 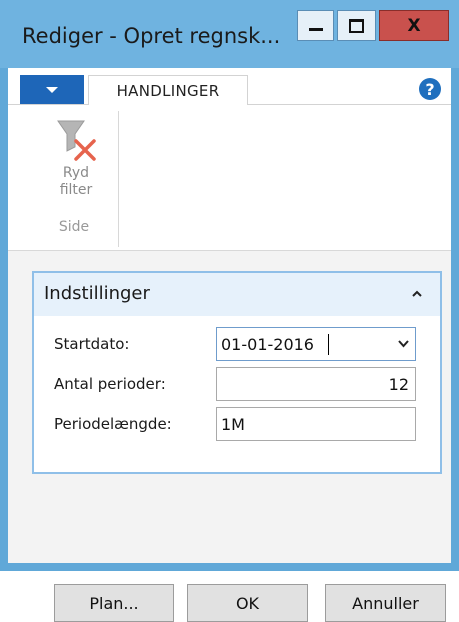 I want to click on antal-perioder-field: 12, so click(x=316, y=384).